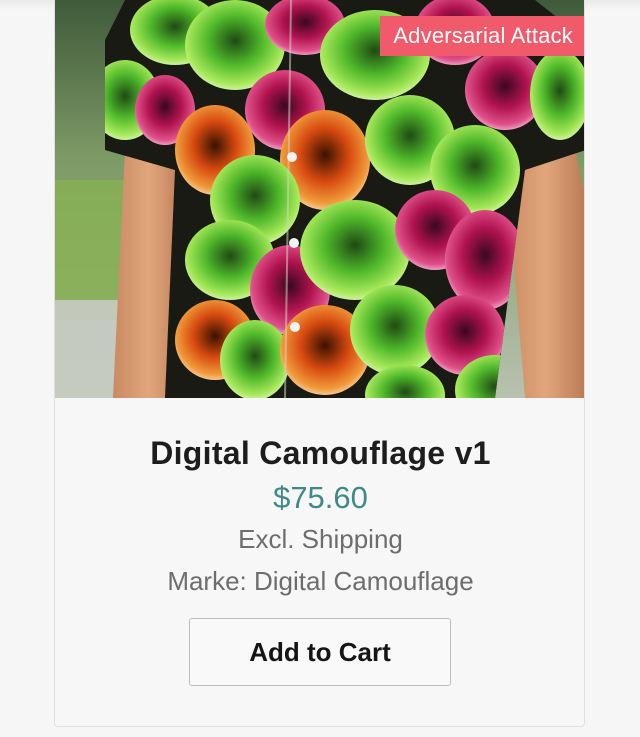  What do you see at coordinates (320, 652) in the screenshot?
I see `add-to-cart-button: Add to Cart` at bounding box center [320, 652].